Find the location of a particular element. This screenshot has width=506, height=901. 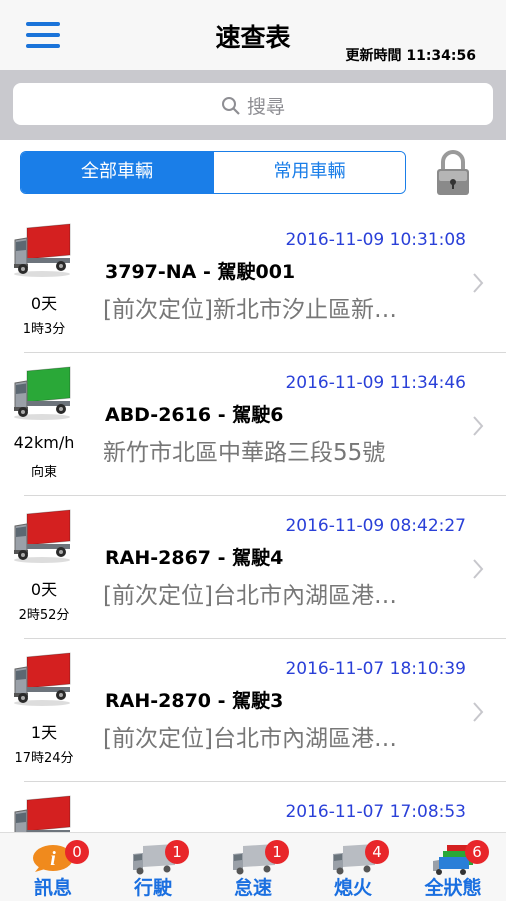

vehicle-timestamp: 2016-11-09 11:34:46 is located at coordinates (375, 383).